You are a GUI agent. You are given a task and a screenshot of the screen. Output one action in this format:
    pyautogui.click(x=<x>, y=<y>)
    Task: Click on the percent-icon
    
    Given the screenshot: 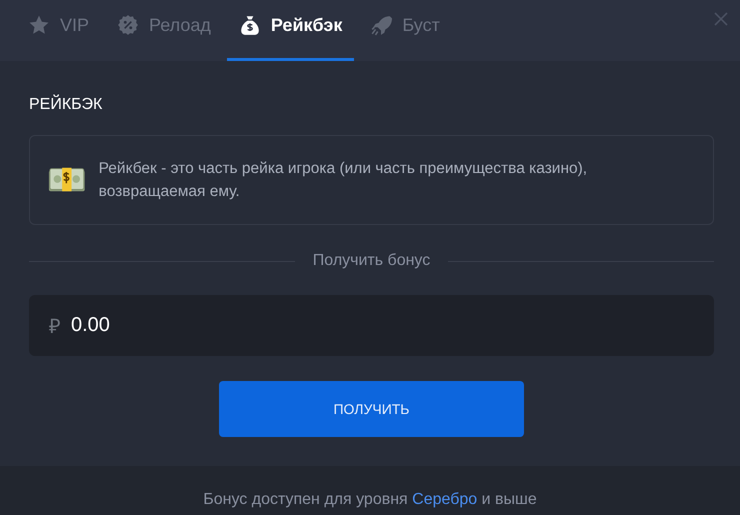 What is the action you would take?
    pyautogui.click(x=128, y=25)
    